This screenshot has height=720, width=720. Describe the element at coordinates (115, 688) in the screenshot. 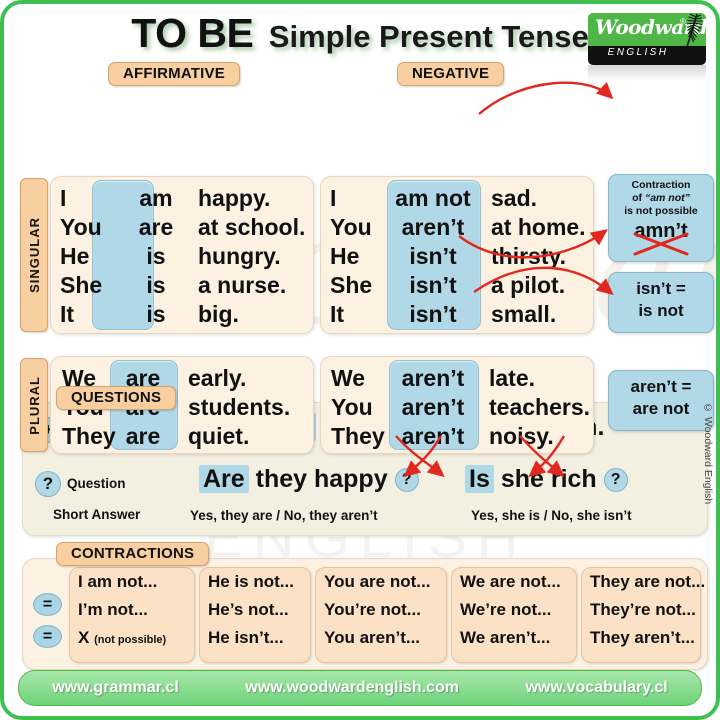

I see `footer-link-grammar: www.grammar.cl` at that location.